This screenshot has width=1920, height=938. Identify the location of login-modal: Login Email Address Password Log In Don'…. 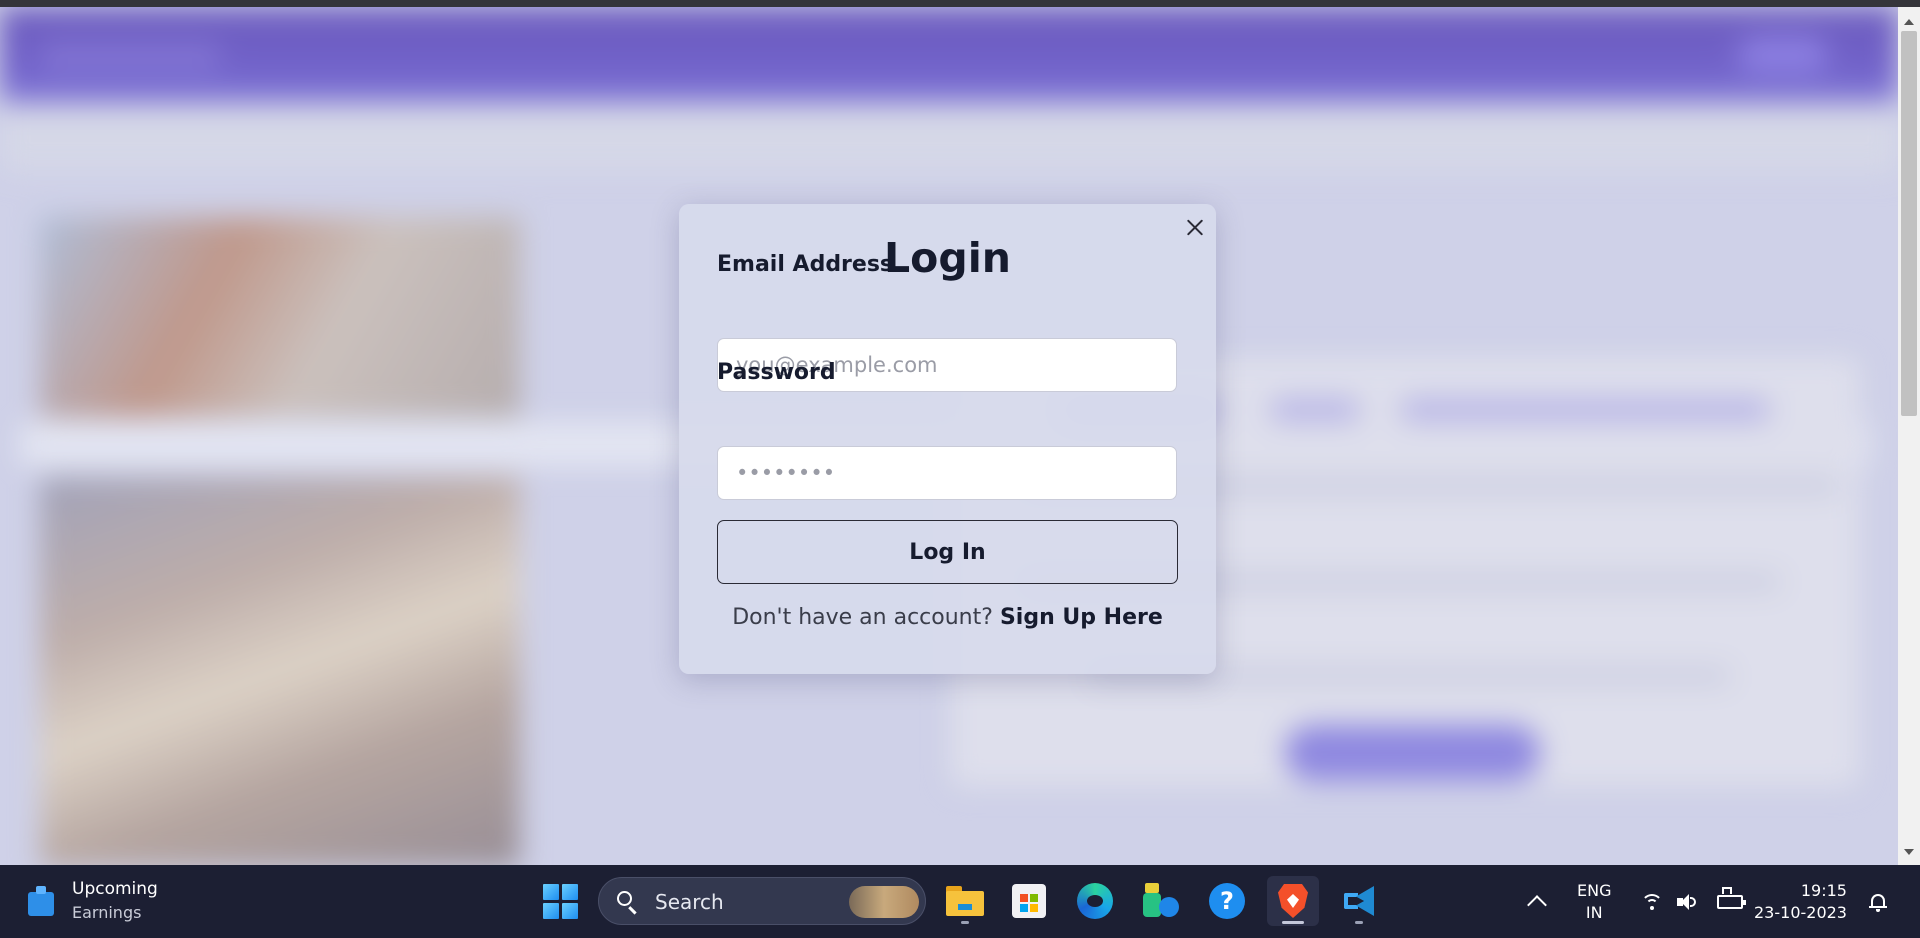
(947, 439).